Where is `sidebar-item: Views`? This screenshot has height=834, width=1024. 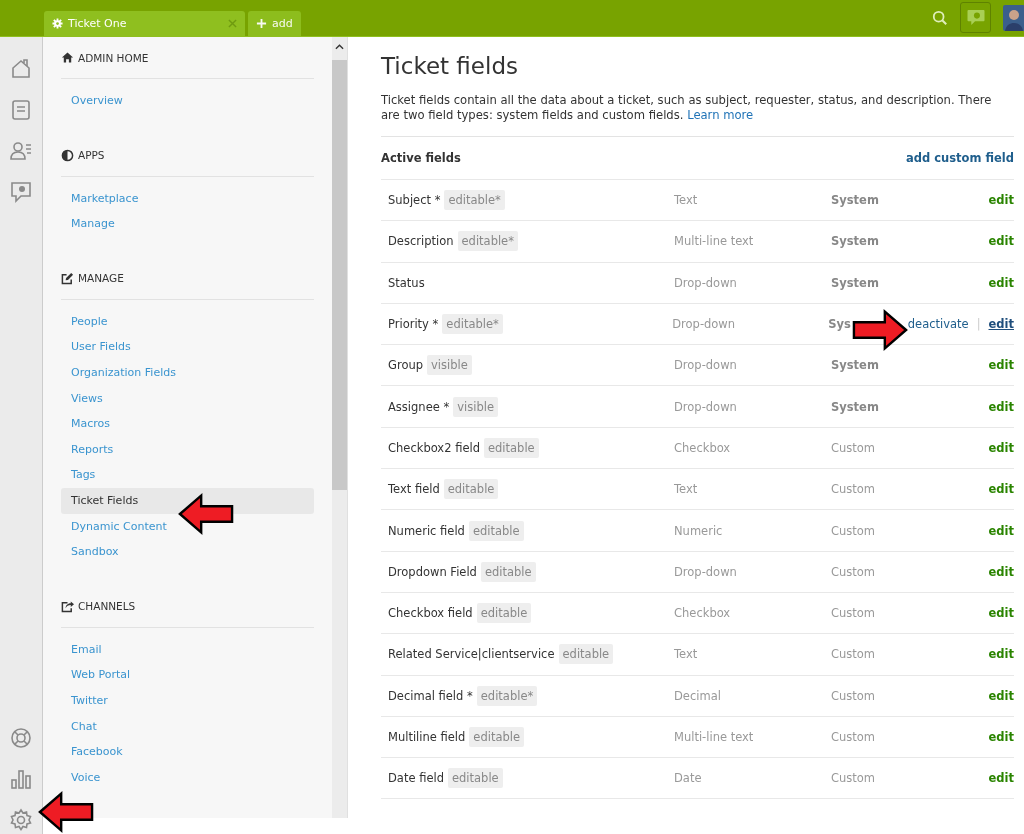 sidebar-item: Views is located at coordinates (87, 398).